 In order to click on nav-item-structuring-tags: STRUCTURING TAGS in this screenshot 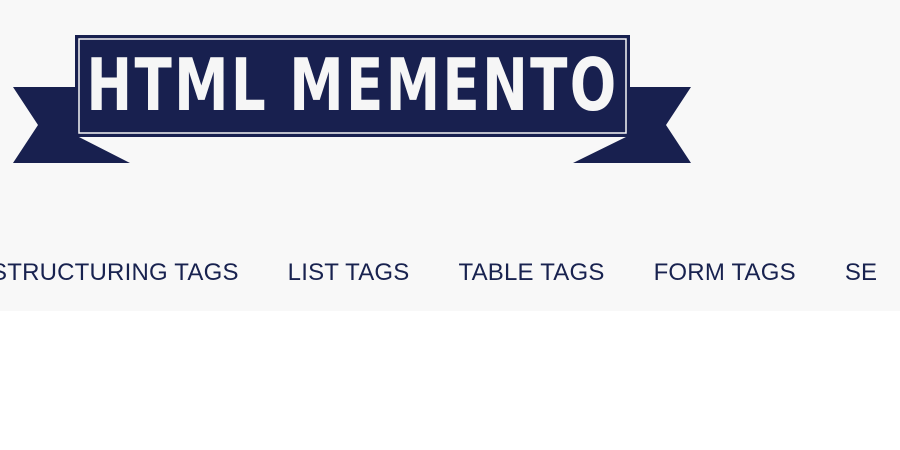, I will do `click(119, 273)`.